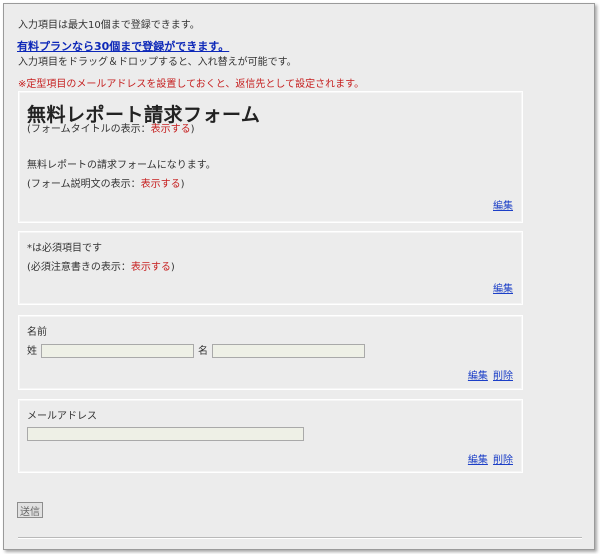 The image size is (600, 554). Describe the element at coordinates (171, 129) in the screenshot. I see `title-display-value: 表示する` at that location.